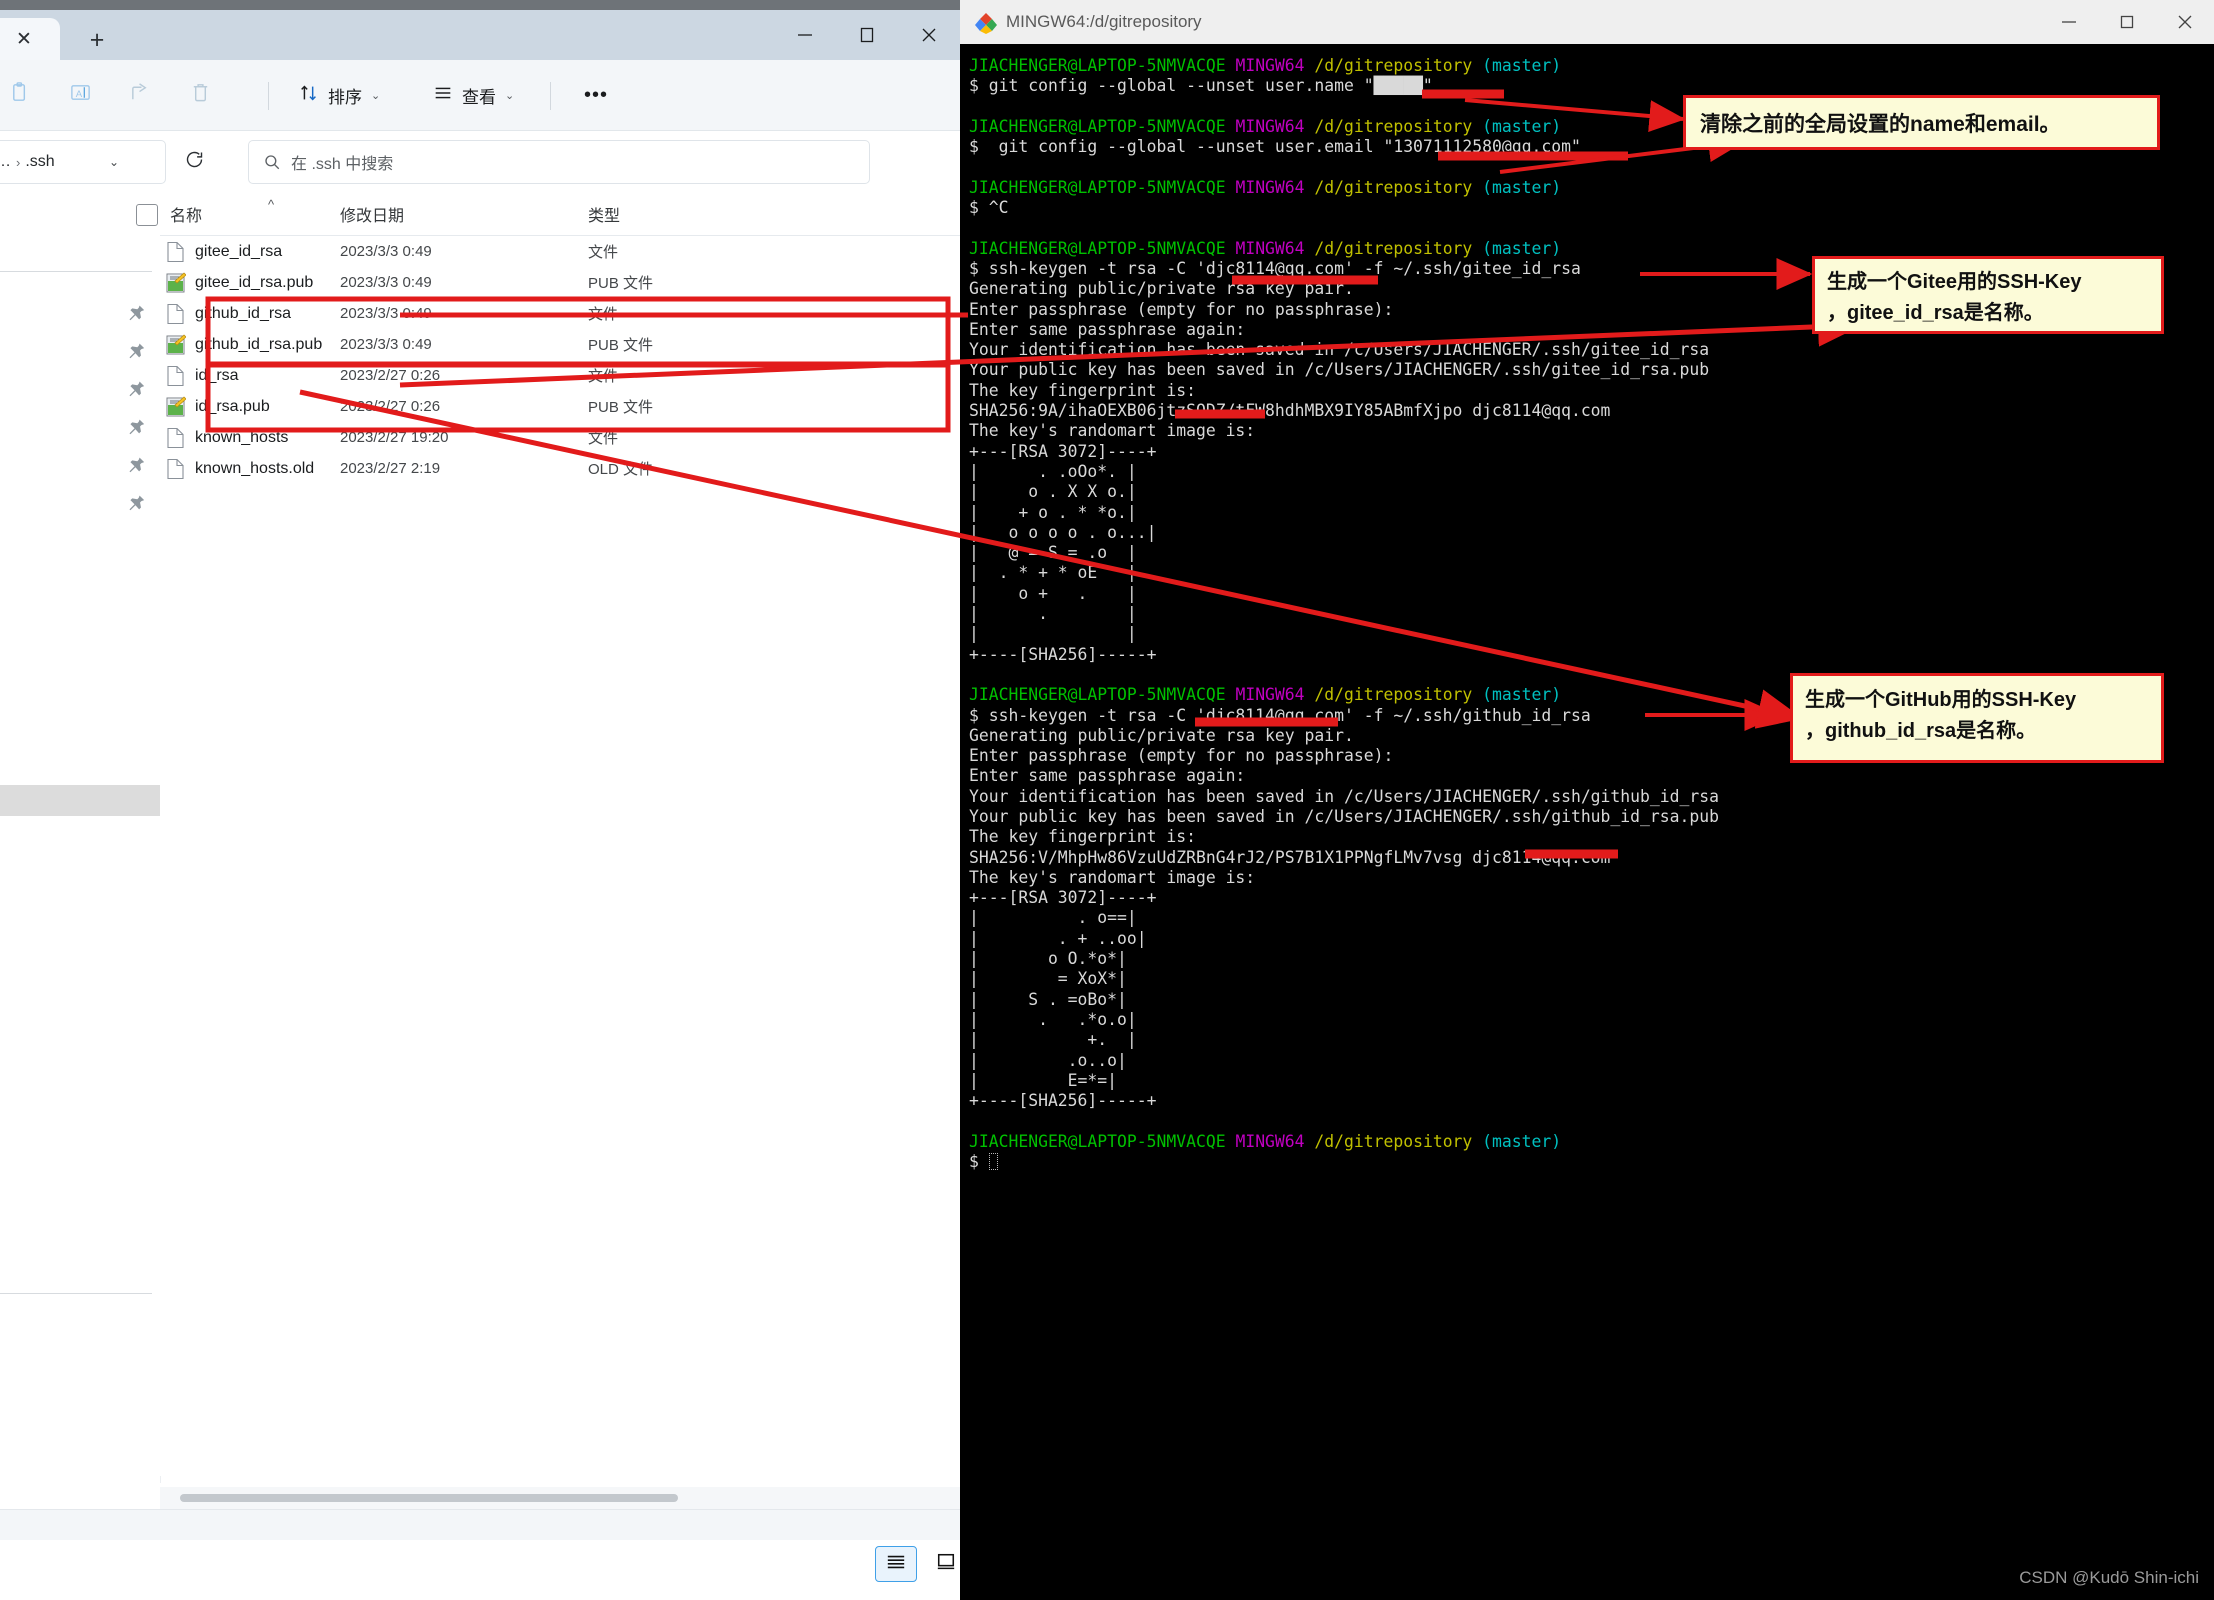  Describe the element at coordinates (238, 252) in the screenshot. I see `file-name: gitee_id_rsa` at that location.